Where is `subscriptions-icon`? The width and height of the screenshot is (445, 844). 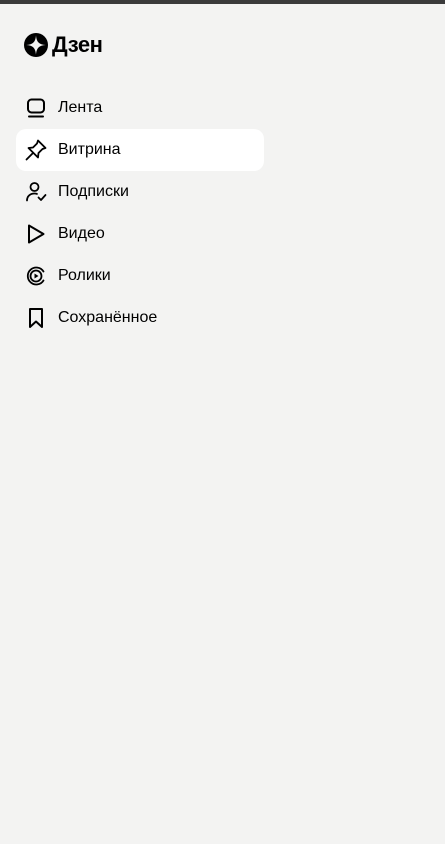
subscriptions-icon is located at coordinates (36, 192).